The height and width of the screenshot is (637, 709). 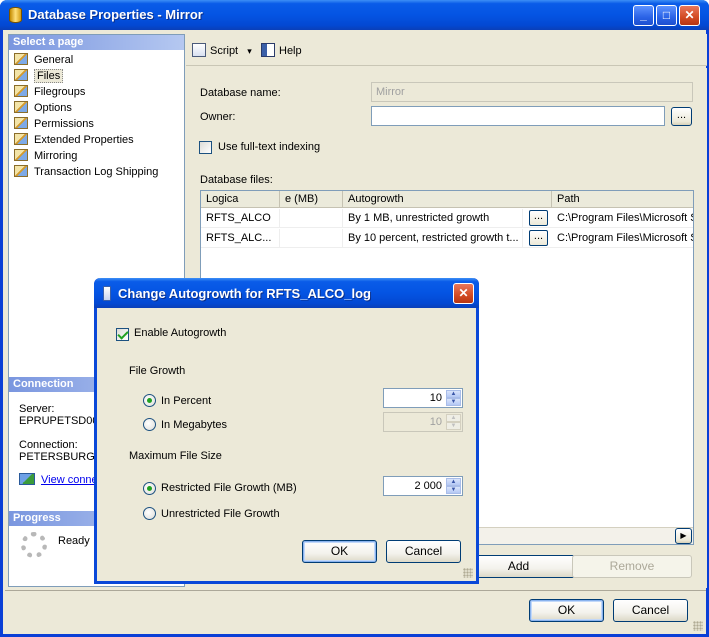 What do you see at coordinates (107, 293) in the screenshot?
I see `dialog-icon` at bounding box center [107, 293].